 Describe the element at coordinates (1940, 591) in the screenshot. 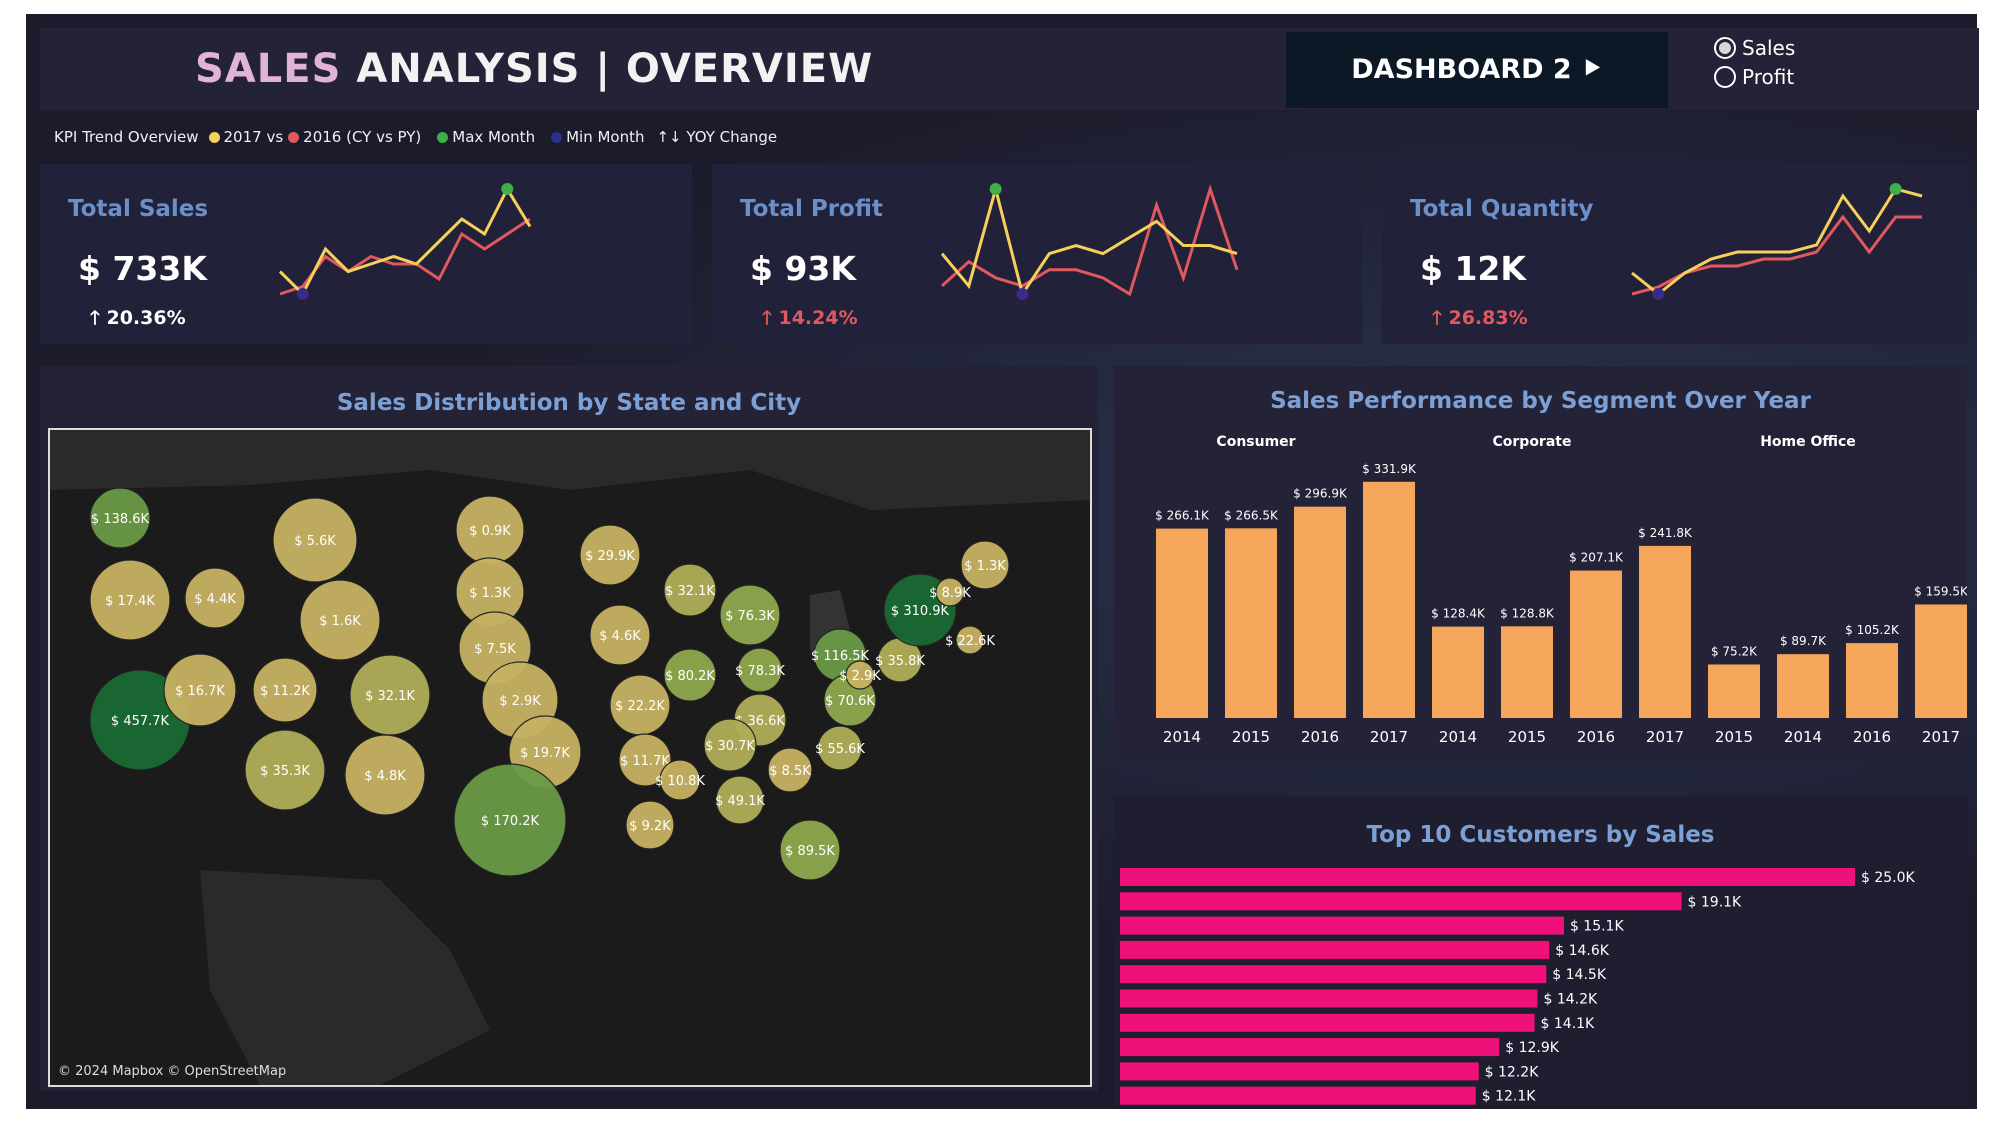

I see `bar-value-label: $ 159.5K` at that location.